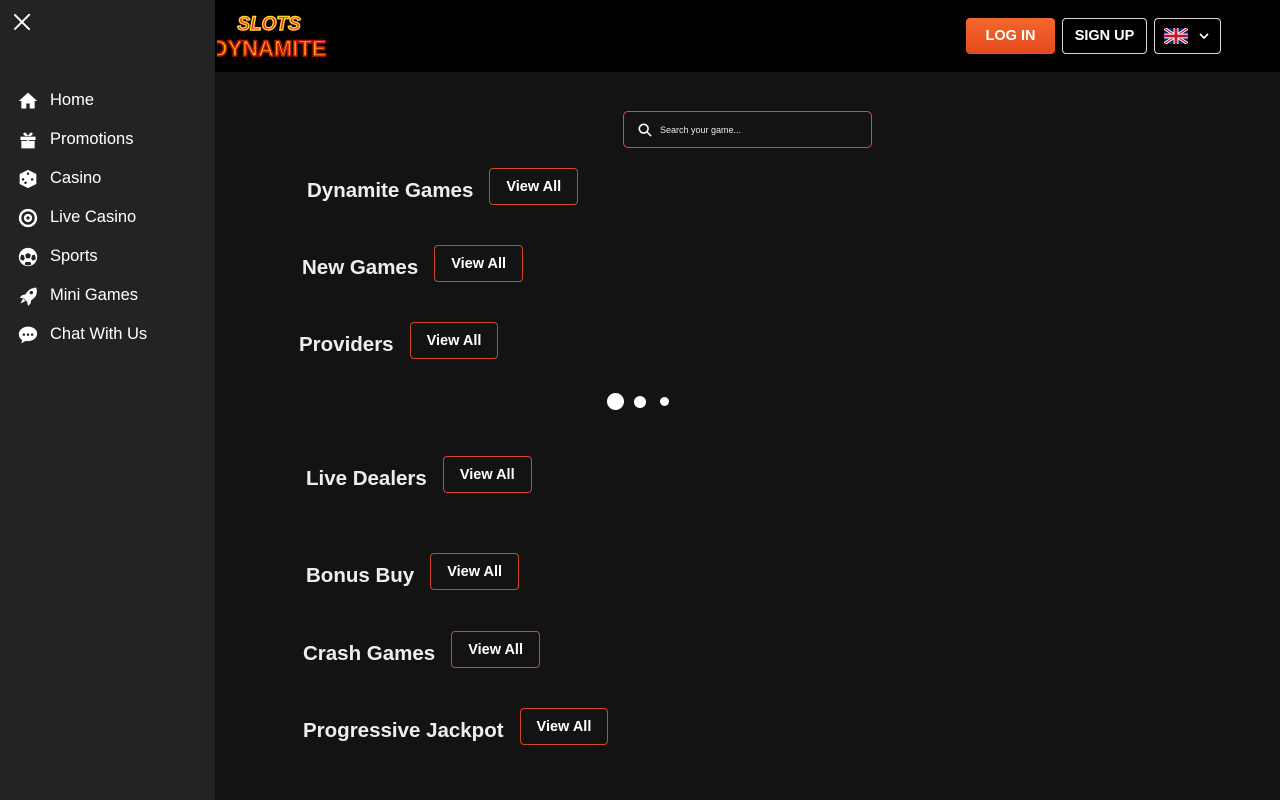  I want to click on section-dynamite-games: Dynamite Games View All, so click(443, 186).